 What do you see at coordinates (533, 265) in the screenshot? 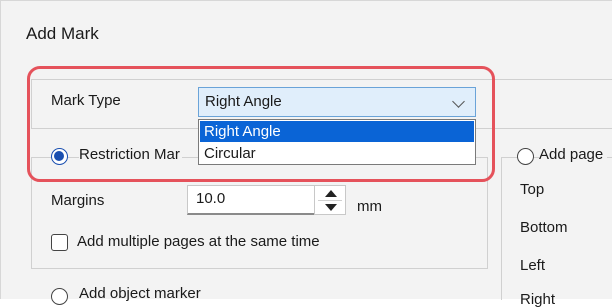
I see `side-left-label: Left` at bounding box center [533, 265].